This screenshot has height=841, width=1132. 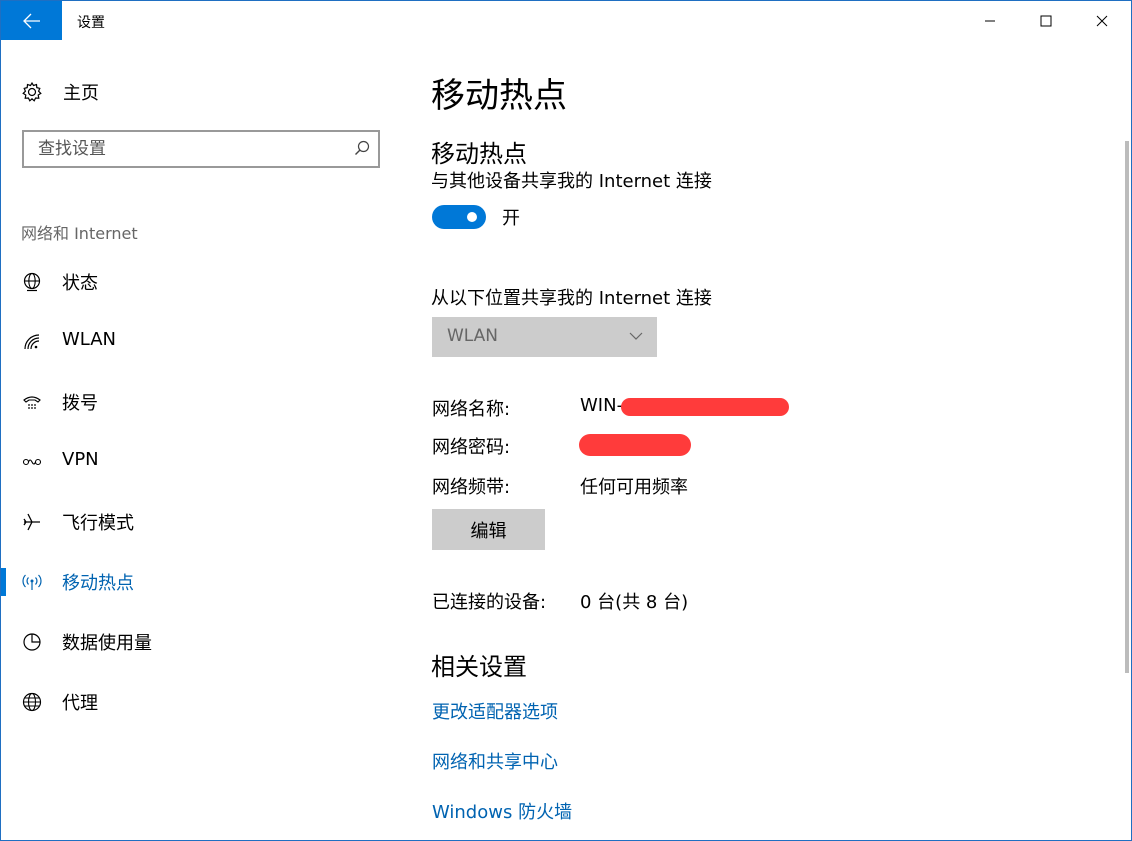 I want to click on sidebar-item-label: 代理, so click(x=80, y=703).